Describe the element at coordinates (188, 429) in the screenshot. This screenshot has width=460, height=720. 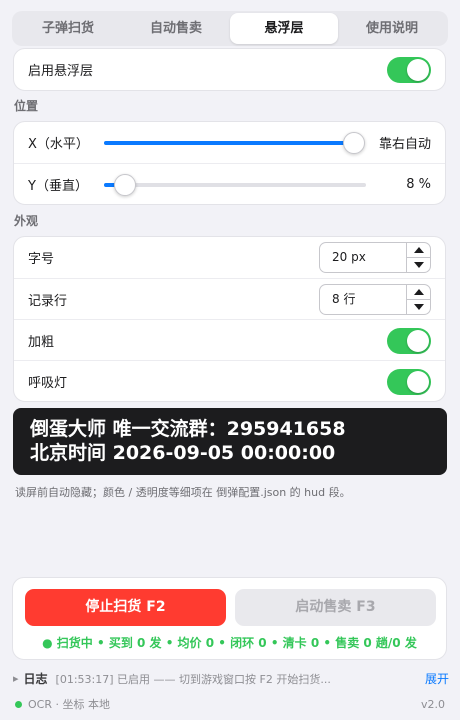
I see `preview-line-1: 倒蛋大师 唯一交流群：295941658` at that location.